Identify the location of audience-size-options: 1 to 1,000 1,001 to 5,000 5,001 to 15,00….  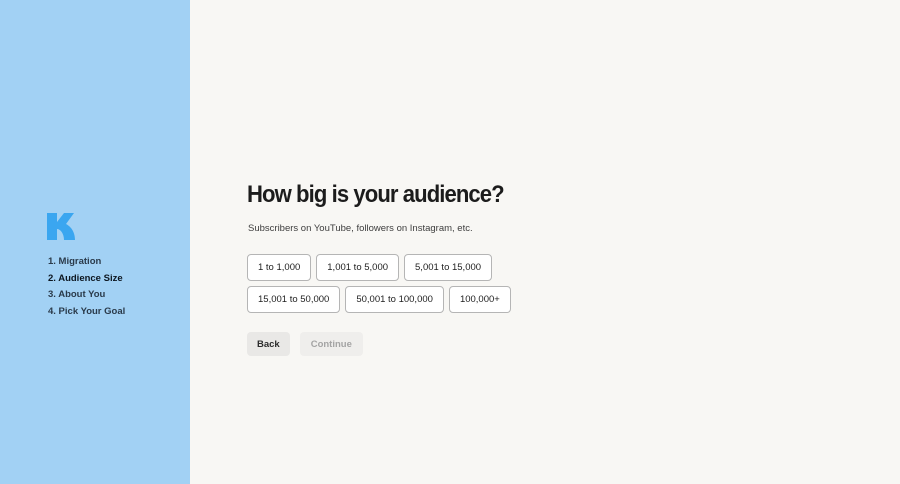
(417, 283).